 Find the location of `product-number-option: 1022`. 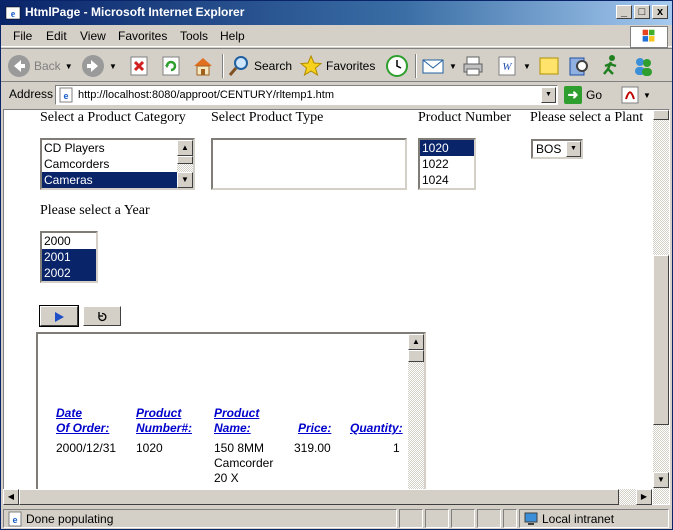

product-number-option: 1022 is located at coordinates (447, 164).